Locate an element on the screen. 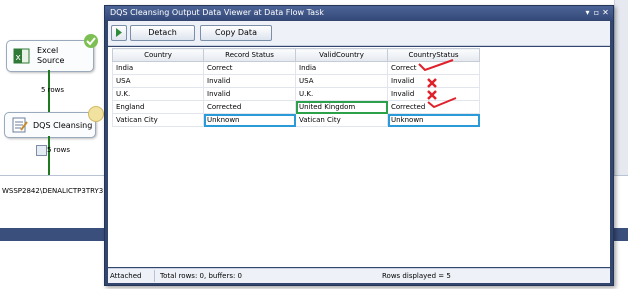  cell-valid-country: United Kingdom is located at coordinates (341, 107).